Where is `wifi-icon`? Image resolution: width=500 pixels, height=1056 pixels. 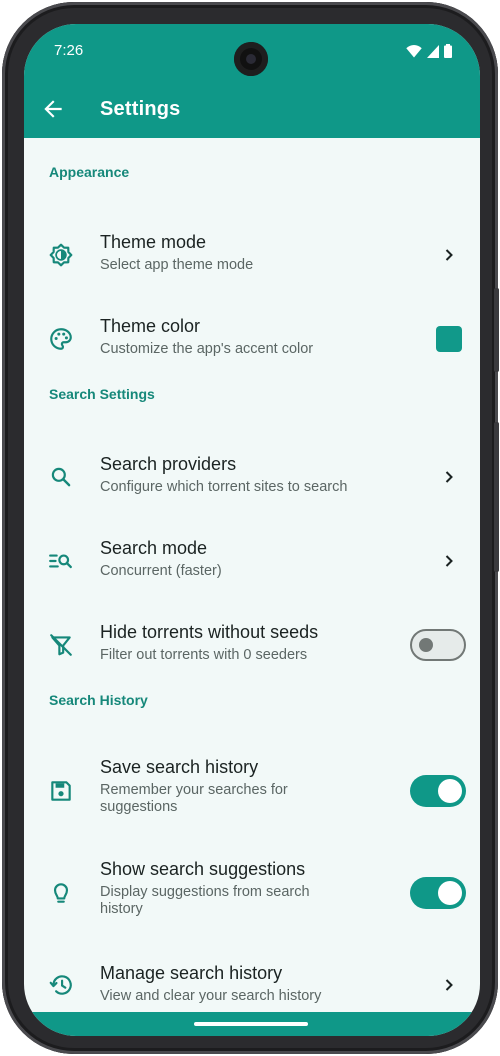 wifi-icon is located at coordinates (414, 50).